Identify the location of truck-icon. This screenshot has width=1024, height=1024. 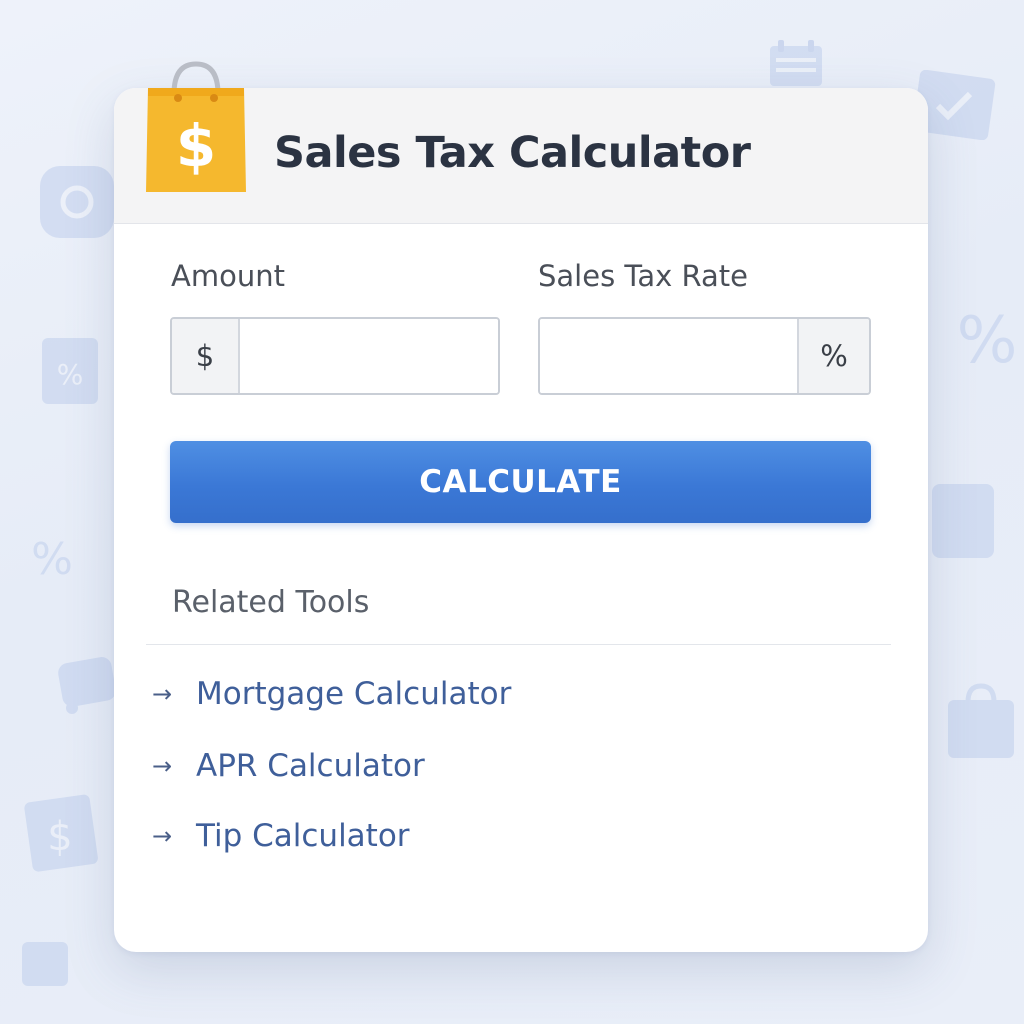
(86, 681).